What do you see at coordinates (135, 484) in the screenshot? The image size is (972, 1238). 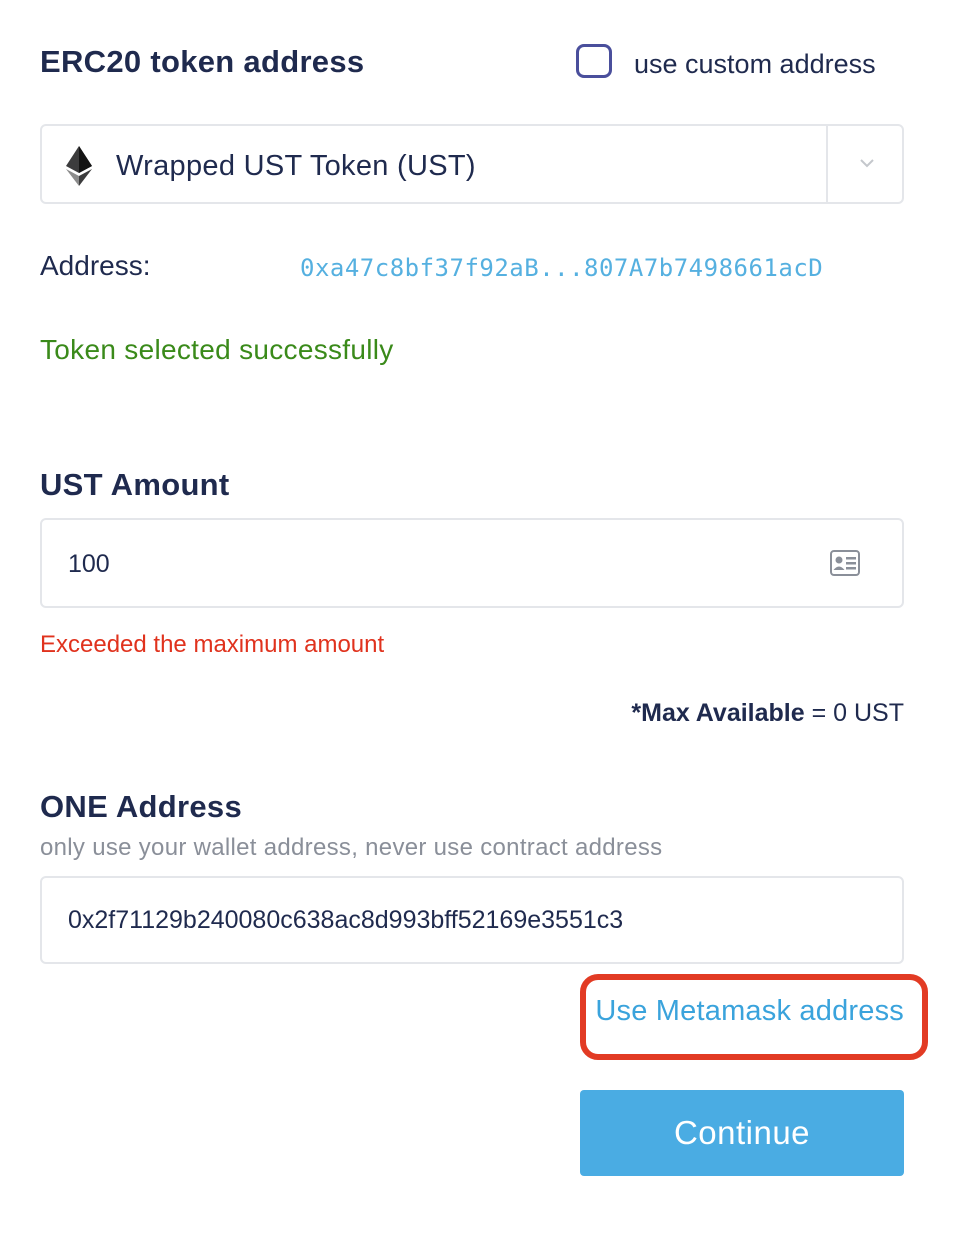 I see `amount-section-title: UST Amount` at bounding box center [135, 484].